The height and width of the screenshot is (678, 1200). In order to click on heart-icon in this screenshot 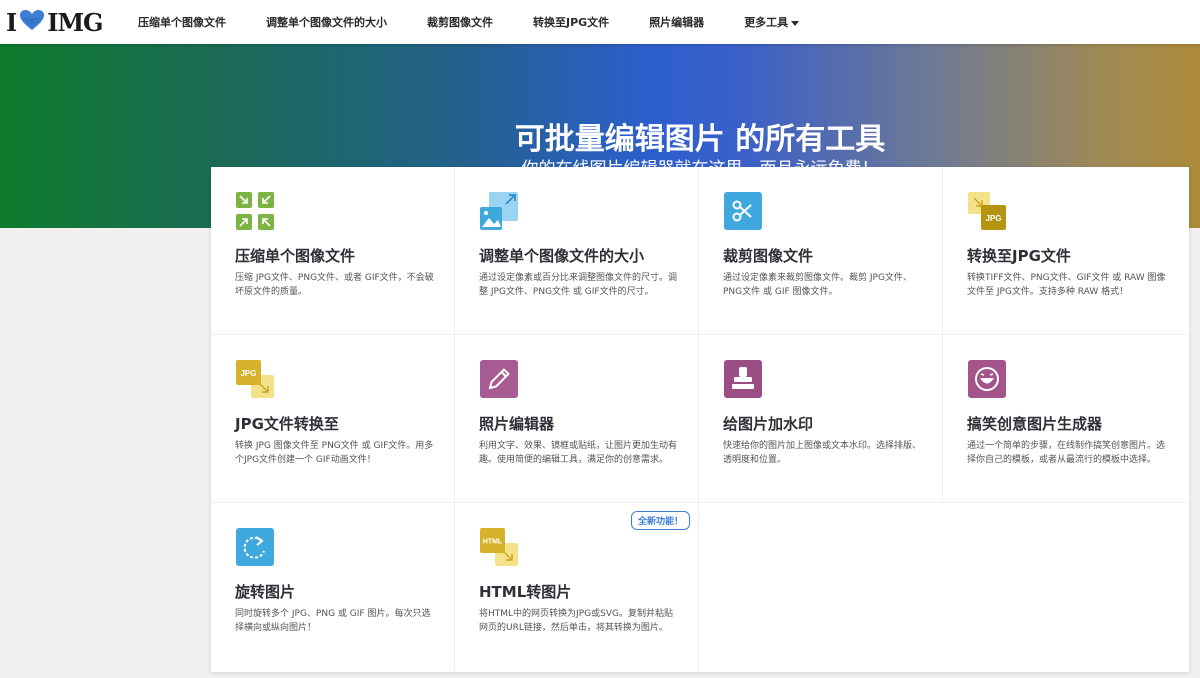, I will do `click(32, 22)`.